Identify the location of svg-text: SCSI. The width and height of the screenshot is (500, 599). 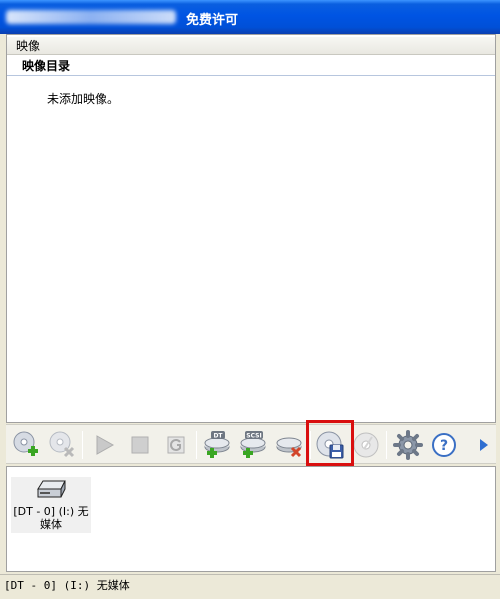
(253, 436).